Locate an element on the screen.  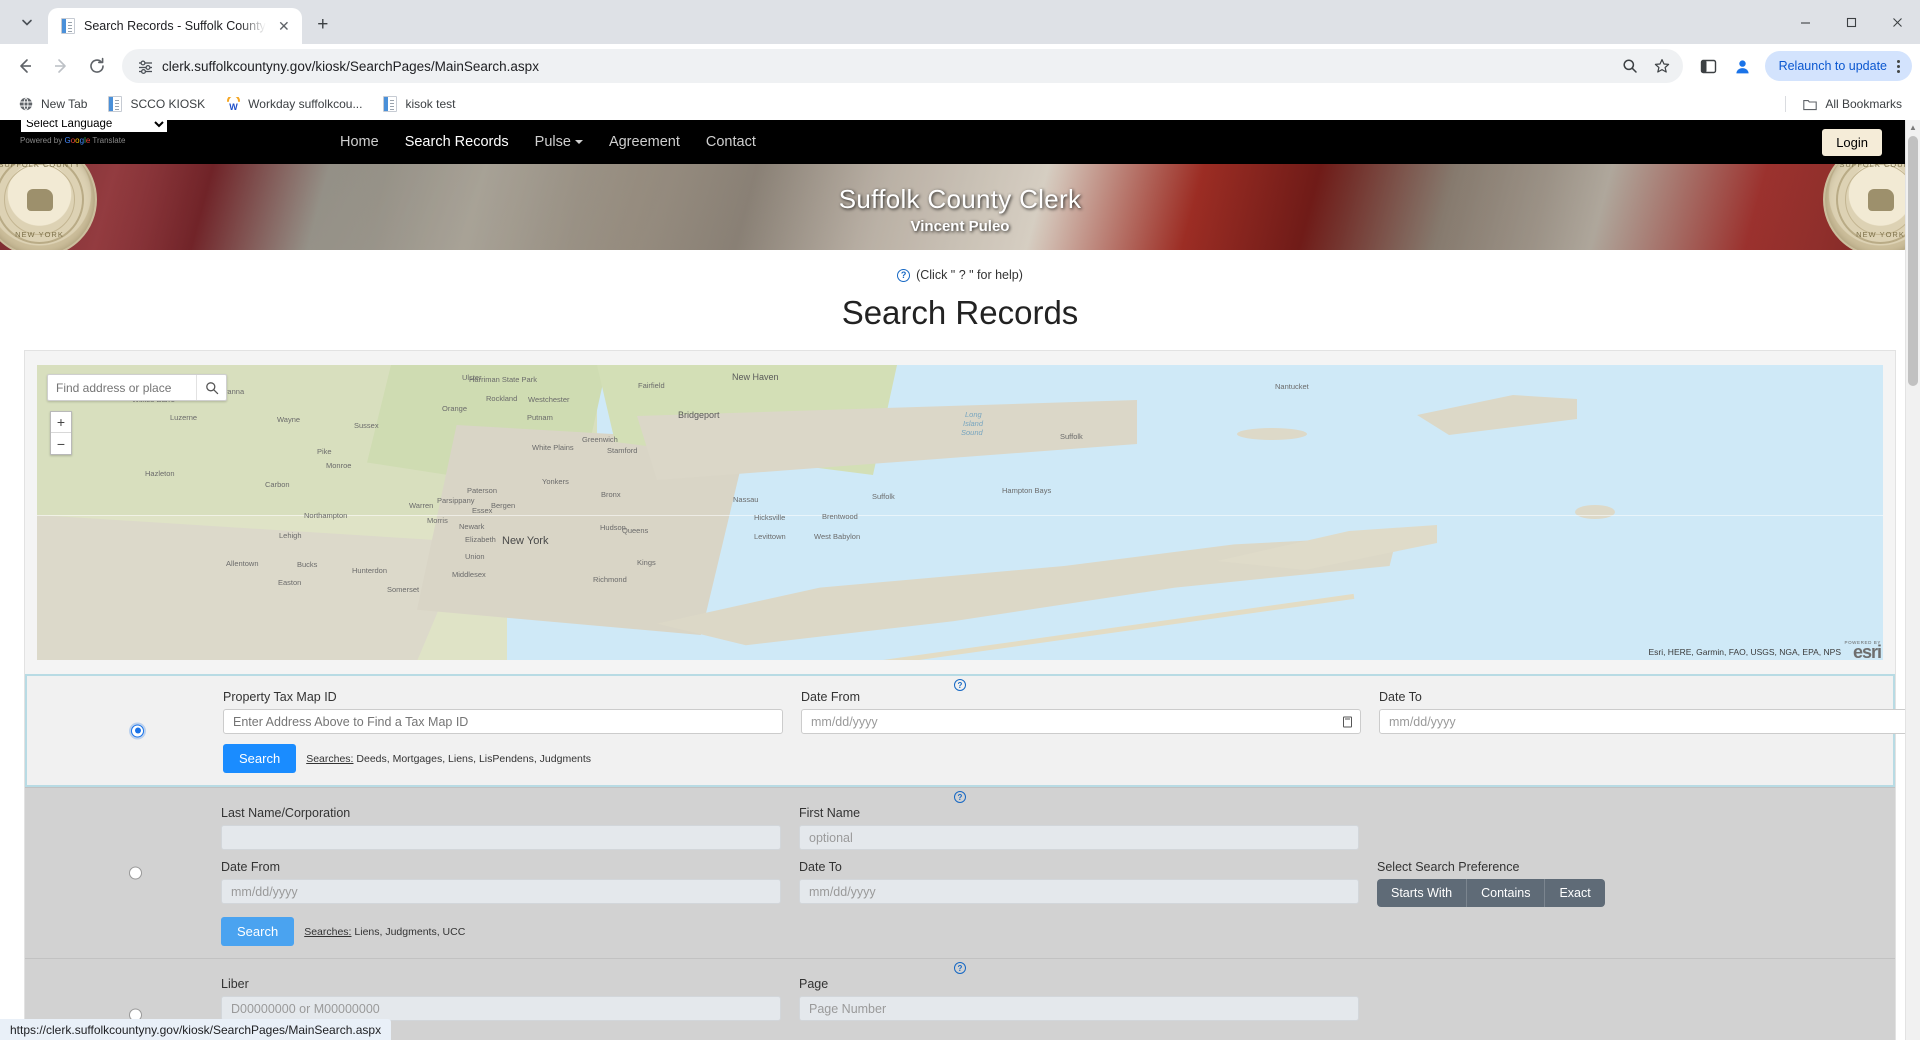
map-label: Hicksville is located at coordinates (770, 517).